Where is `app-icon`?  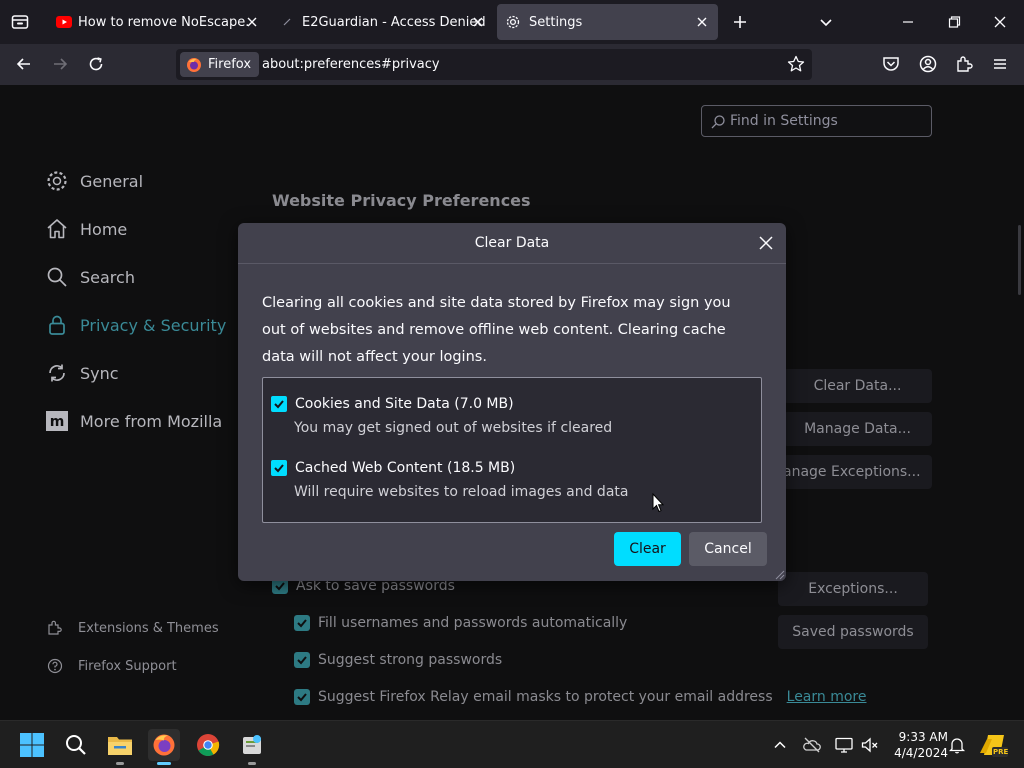
app-icon is located at coordinates (252, 747).